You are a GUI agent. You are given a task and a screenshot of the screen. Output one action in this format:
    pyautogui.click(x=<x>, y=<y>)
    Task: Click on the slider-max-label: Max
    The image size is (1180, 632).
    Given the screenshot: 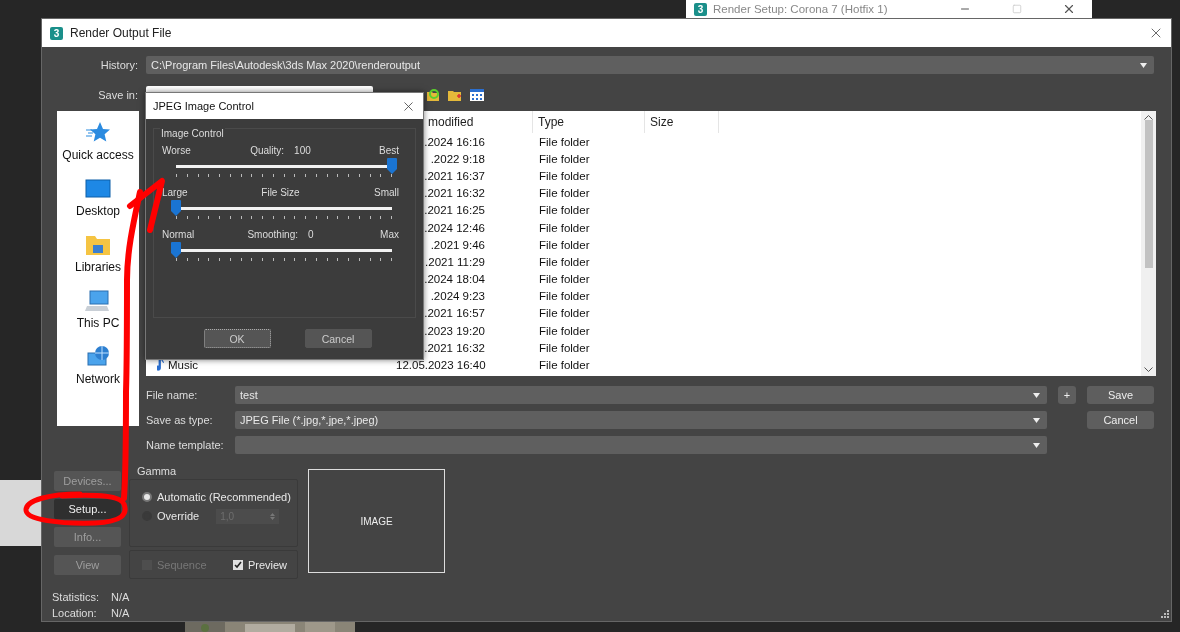 What is the action you would take?
    pyautogui.click(x=389, y=234)
    